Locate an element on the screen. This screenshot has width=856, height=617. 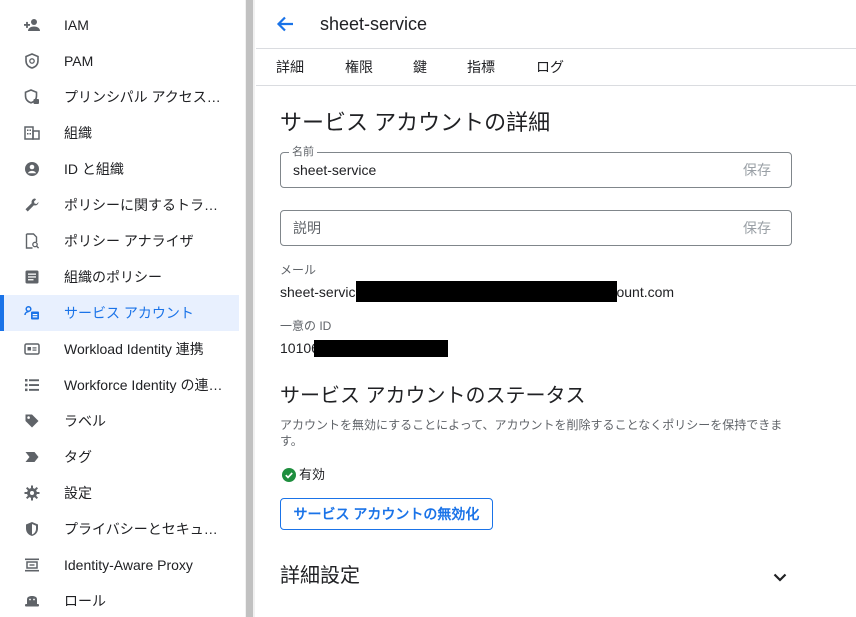
status-indicator: 有効 is located at coordinates (303, 475).